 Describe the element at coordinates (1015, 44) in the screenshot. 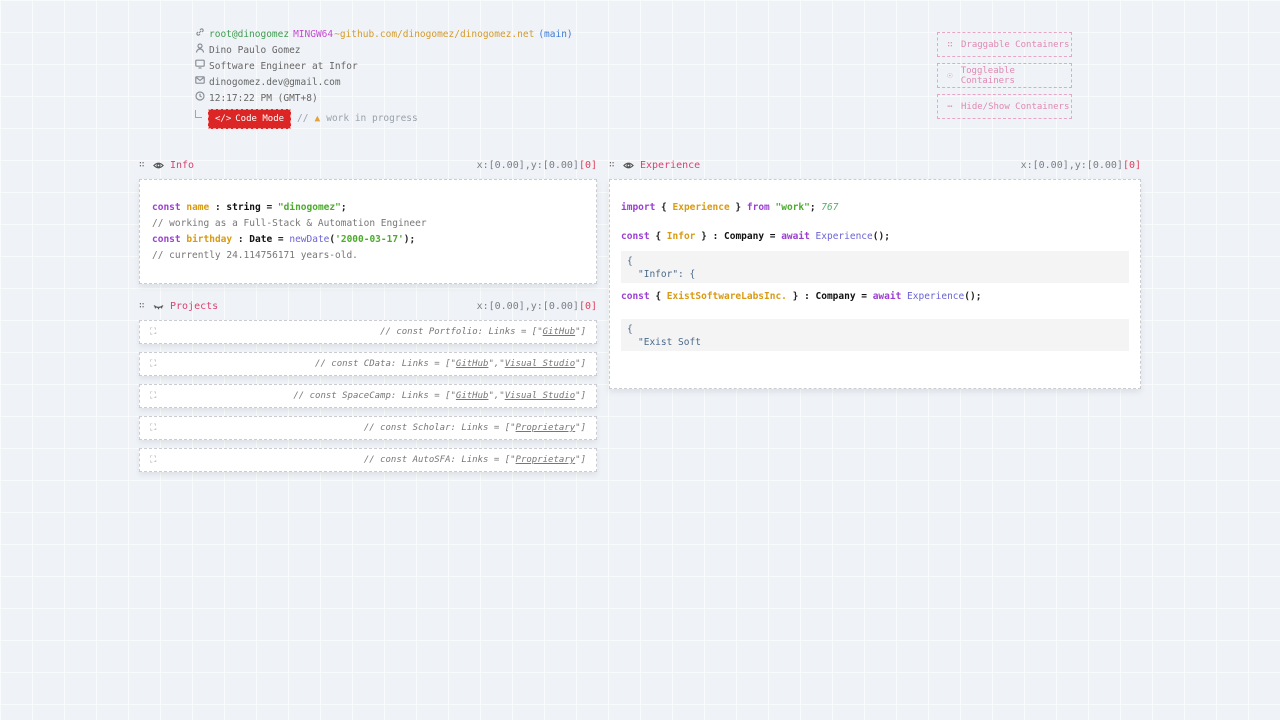

I see `legend-label: Draggable Containers` at that location.